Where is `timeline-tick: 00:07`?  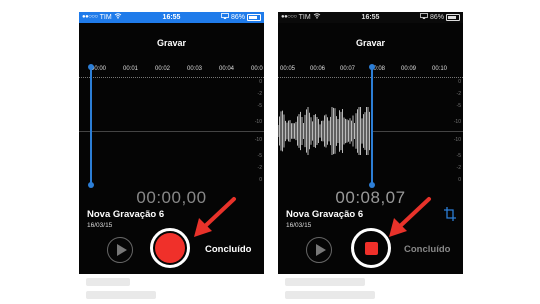
timeline-tick: 00:07 is located at coordinates (348, 69).